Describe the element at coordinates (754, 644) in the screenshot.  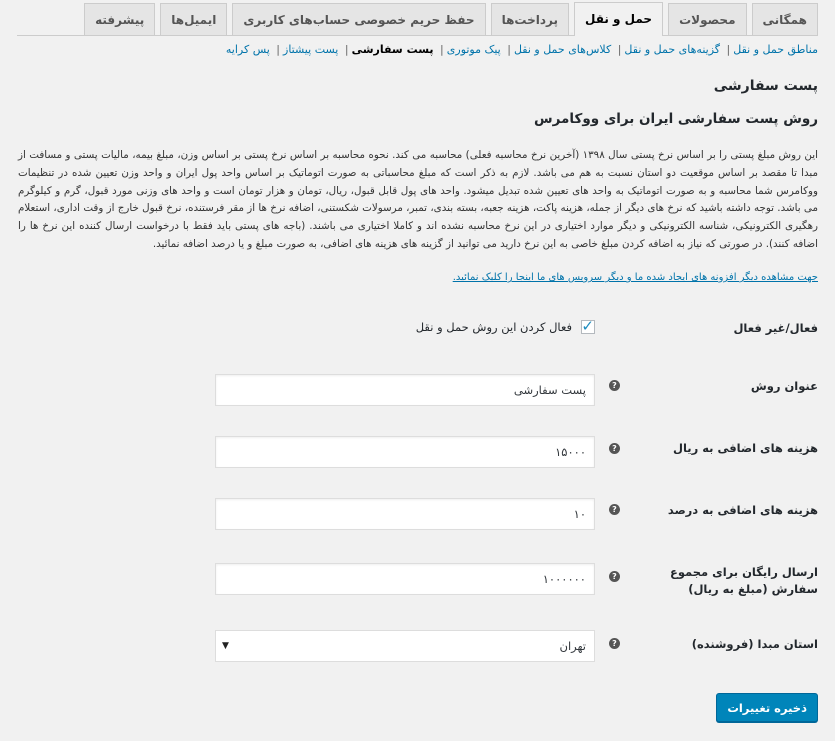
I see `origin-state-label: استان مبدا (فروشنده)` at that location.